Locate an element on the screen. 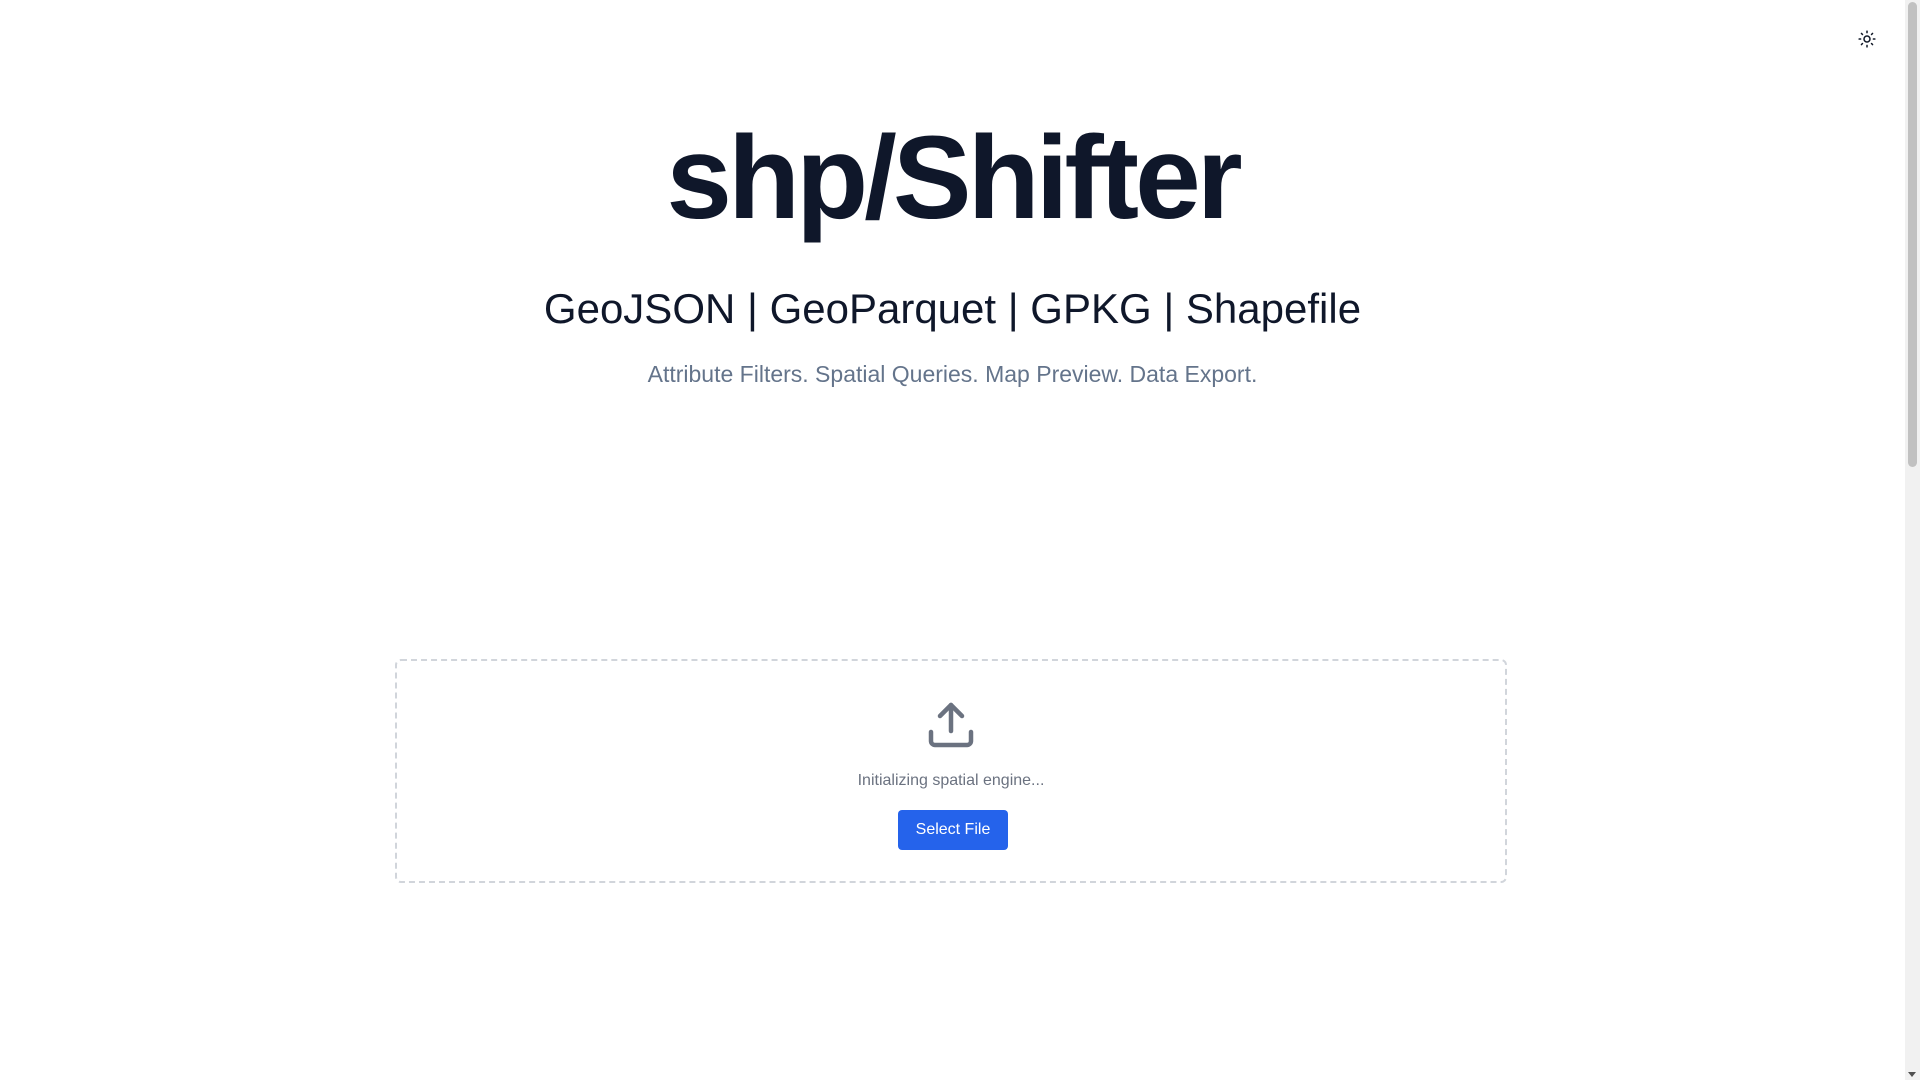 Image resolution: width=1920 pixels, height=1080 pixels. scrollbar-thumb is located at coordinates (1912, 234).